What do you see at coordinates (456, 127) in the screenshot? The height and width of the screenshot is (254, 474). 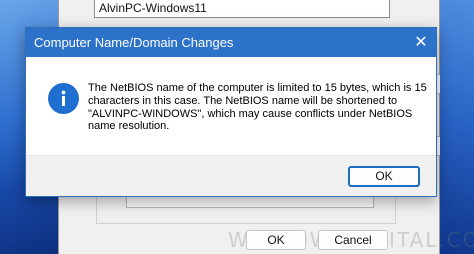 I see `desktop-wallpaper-right` at bounding box center [456, 127].